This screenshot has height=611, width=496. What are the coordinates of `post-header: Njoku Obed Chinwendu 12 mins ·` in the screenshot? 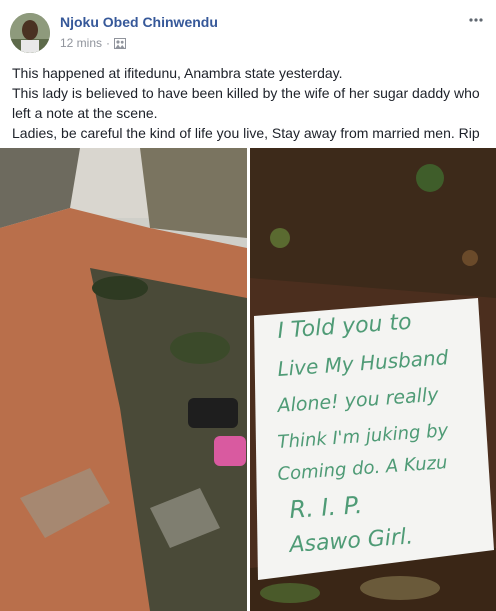 It's located at (248, 30).